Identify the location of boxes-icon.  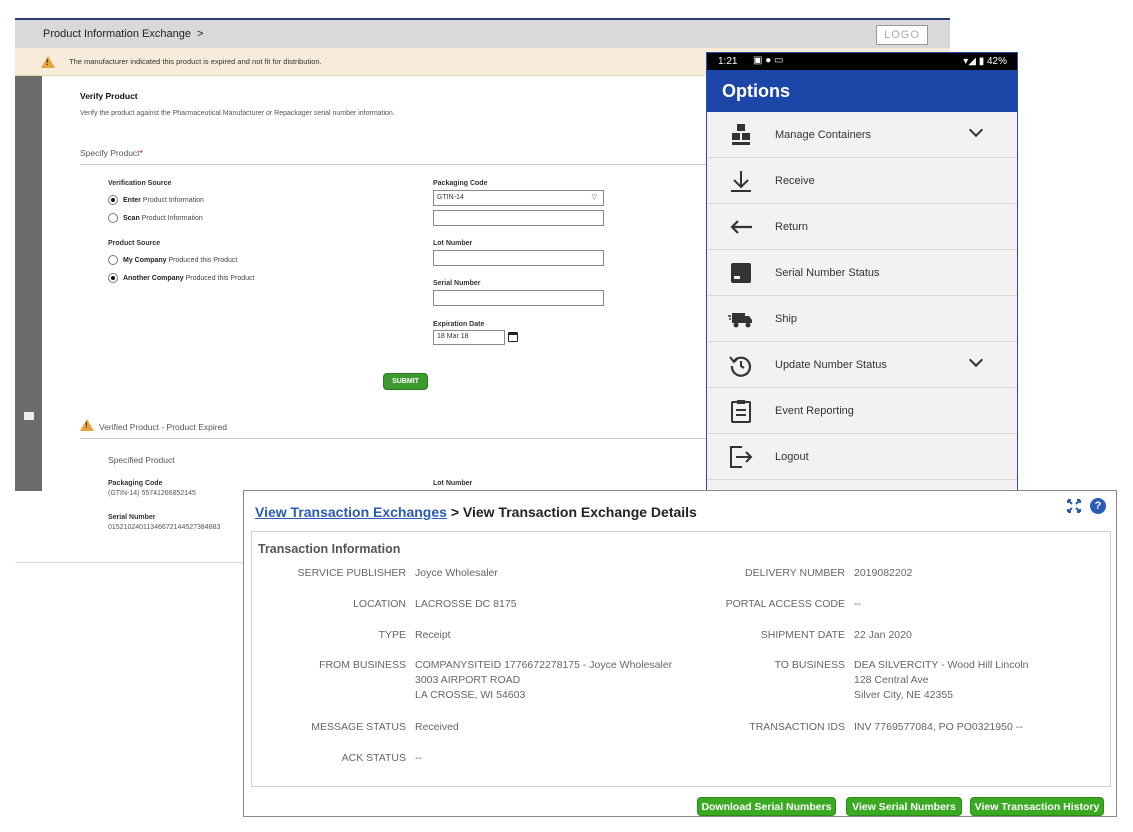
(741, 134).